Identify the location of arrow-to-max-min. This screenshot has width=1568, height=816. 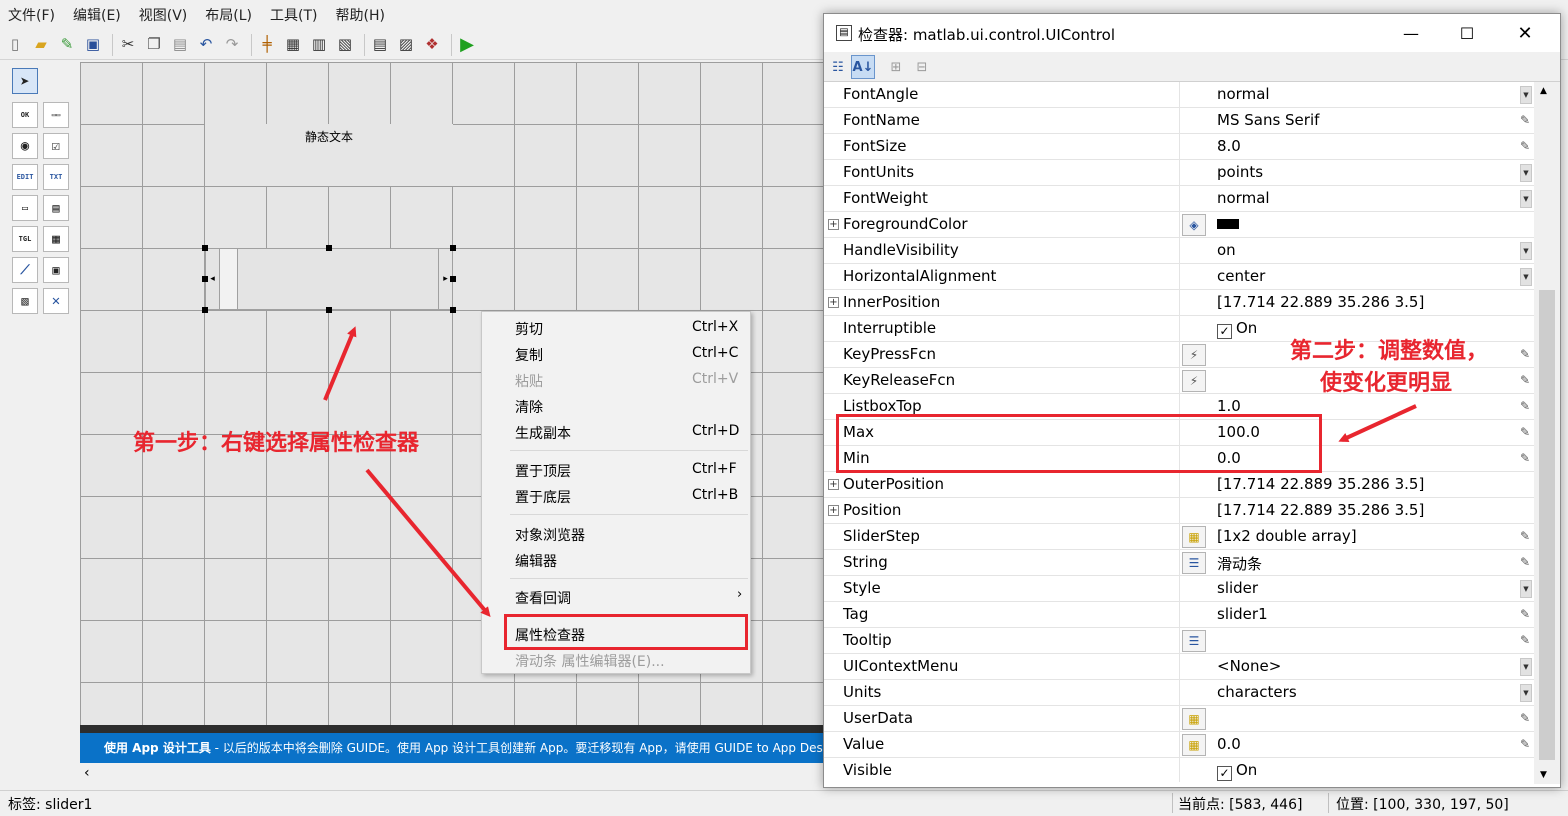
(1377, 423).